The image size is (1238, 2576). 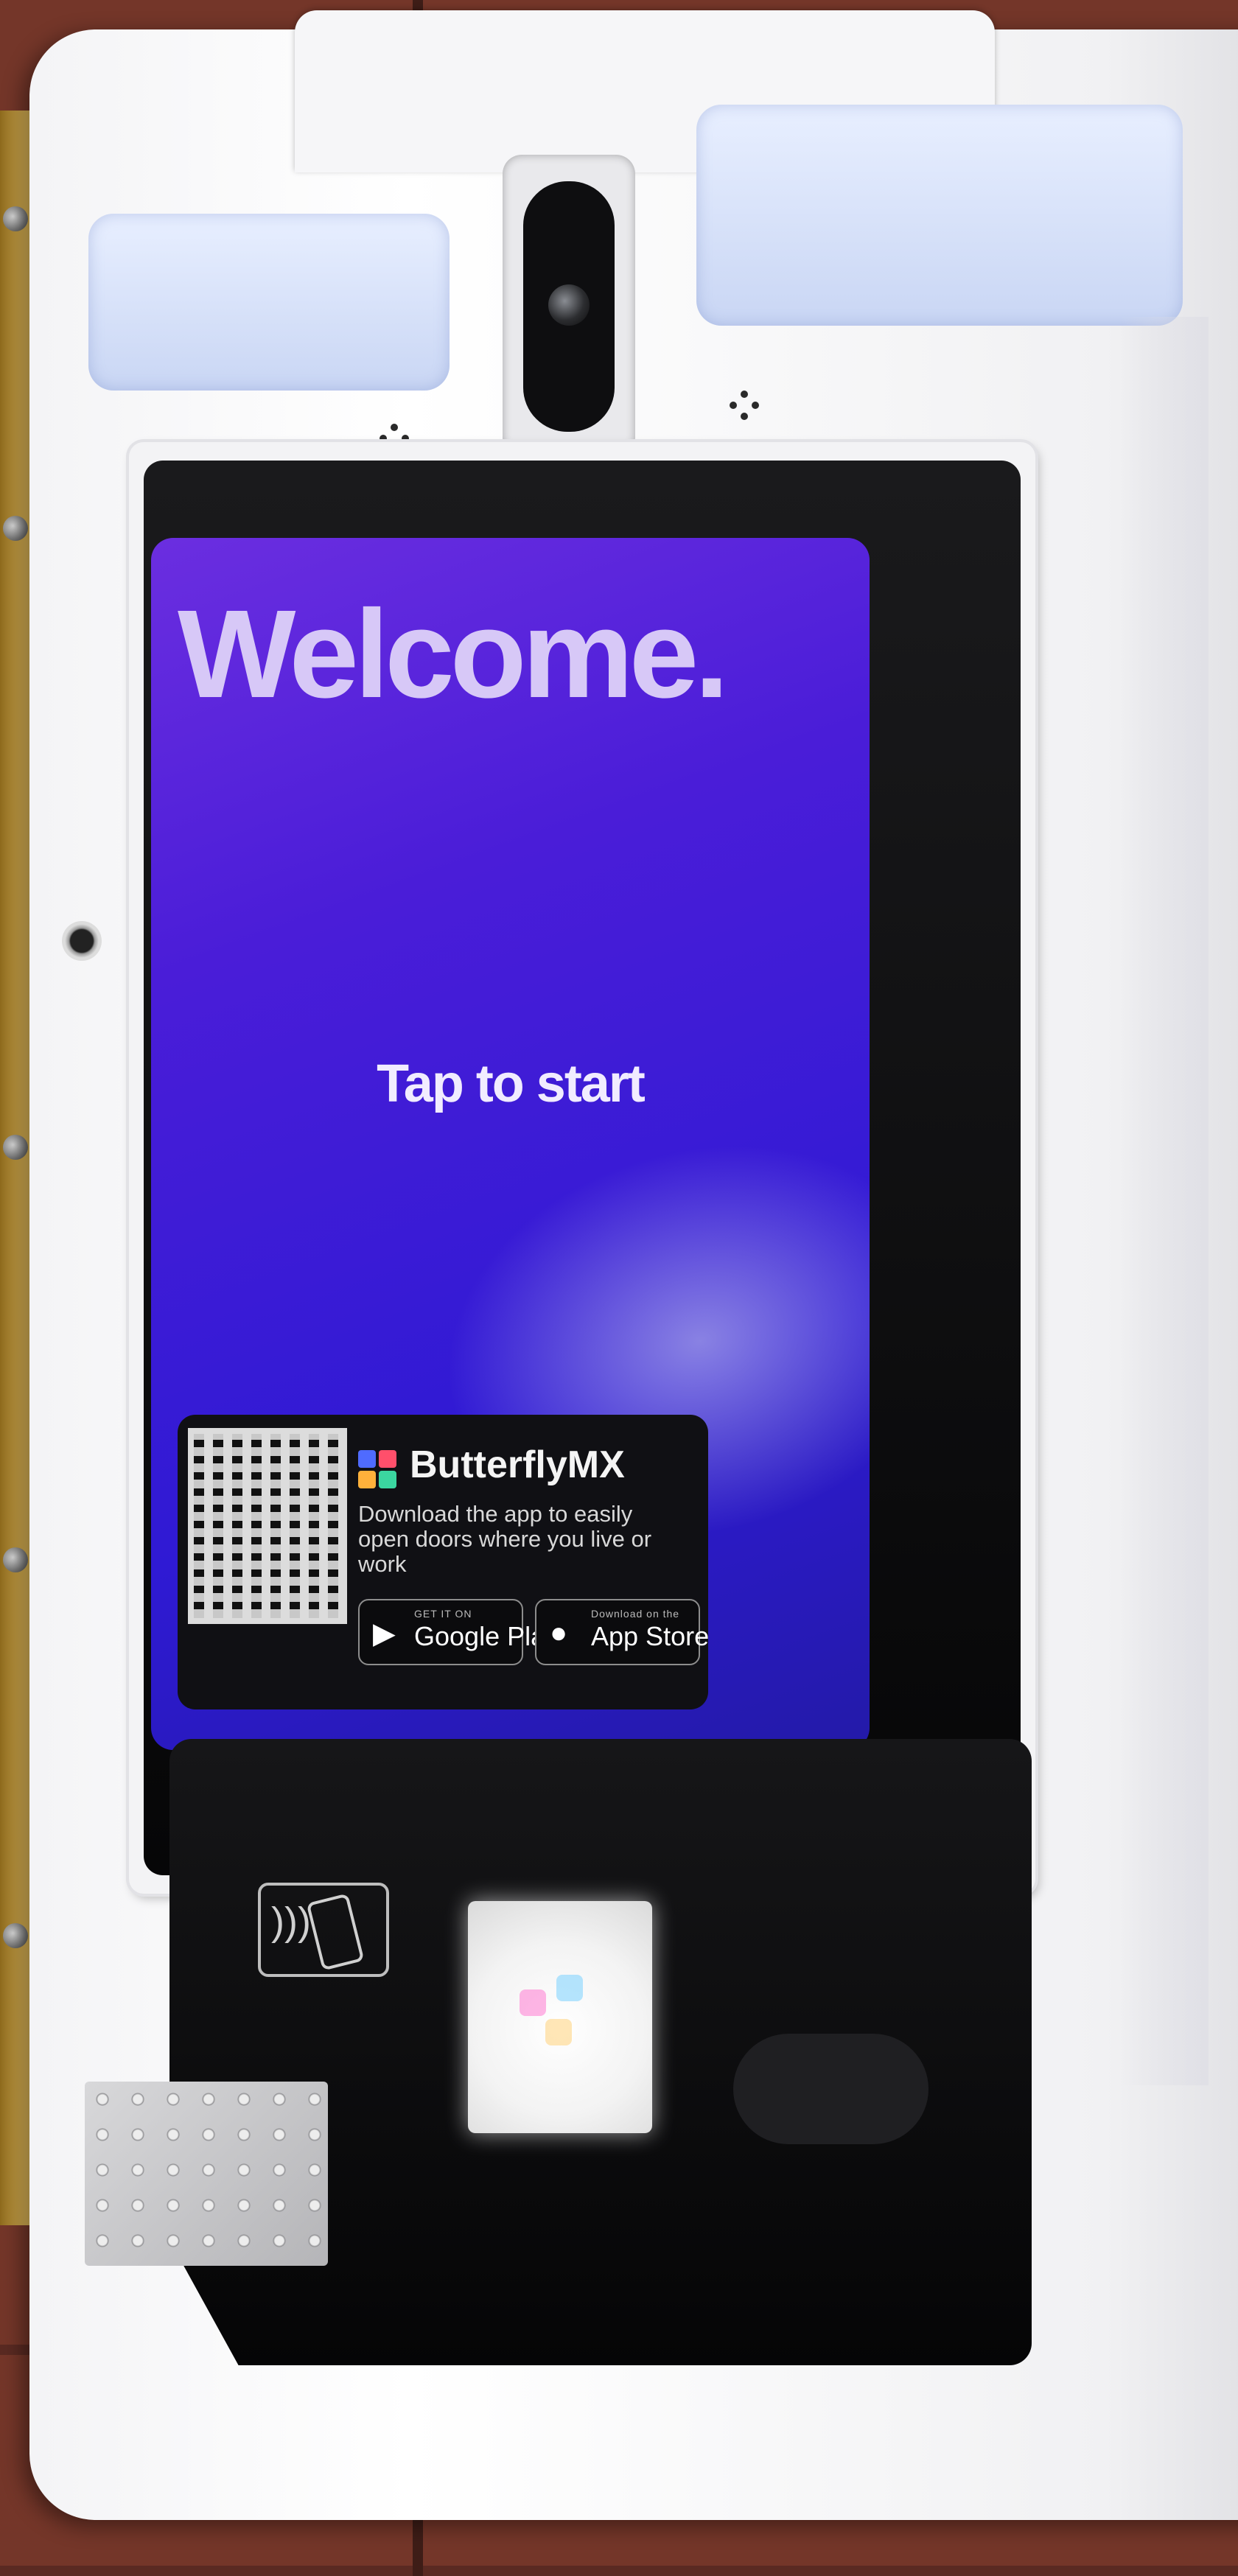 What do you see at coordinates (744, 405) in the screenshot?
I see `speaker-holes` at bounding box center [744, 405].